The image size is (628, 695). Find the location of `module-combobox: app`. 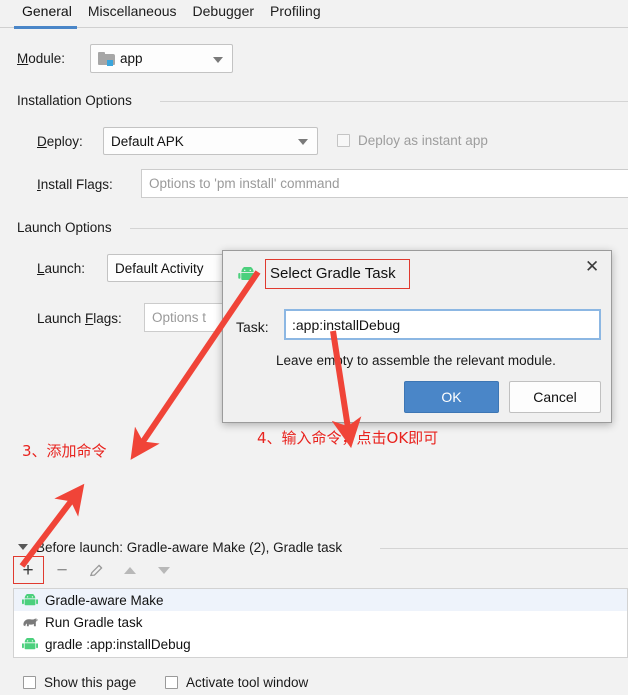

module-combobox: app is located at coordinates (161, 58).